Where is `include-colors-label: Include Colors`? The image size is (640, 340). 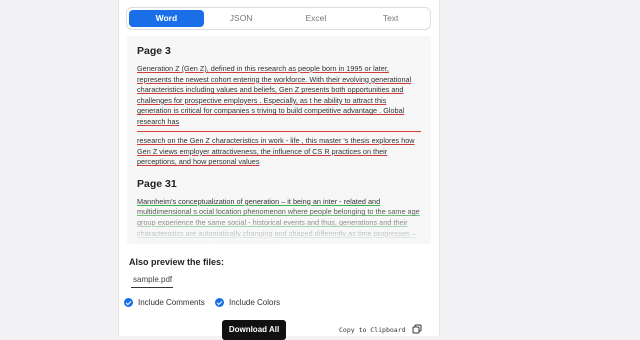
include-colors-label: Include Colors is located at coordinates (255, 302).